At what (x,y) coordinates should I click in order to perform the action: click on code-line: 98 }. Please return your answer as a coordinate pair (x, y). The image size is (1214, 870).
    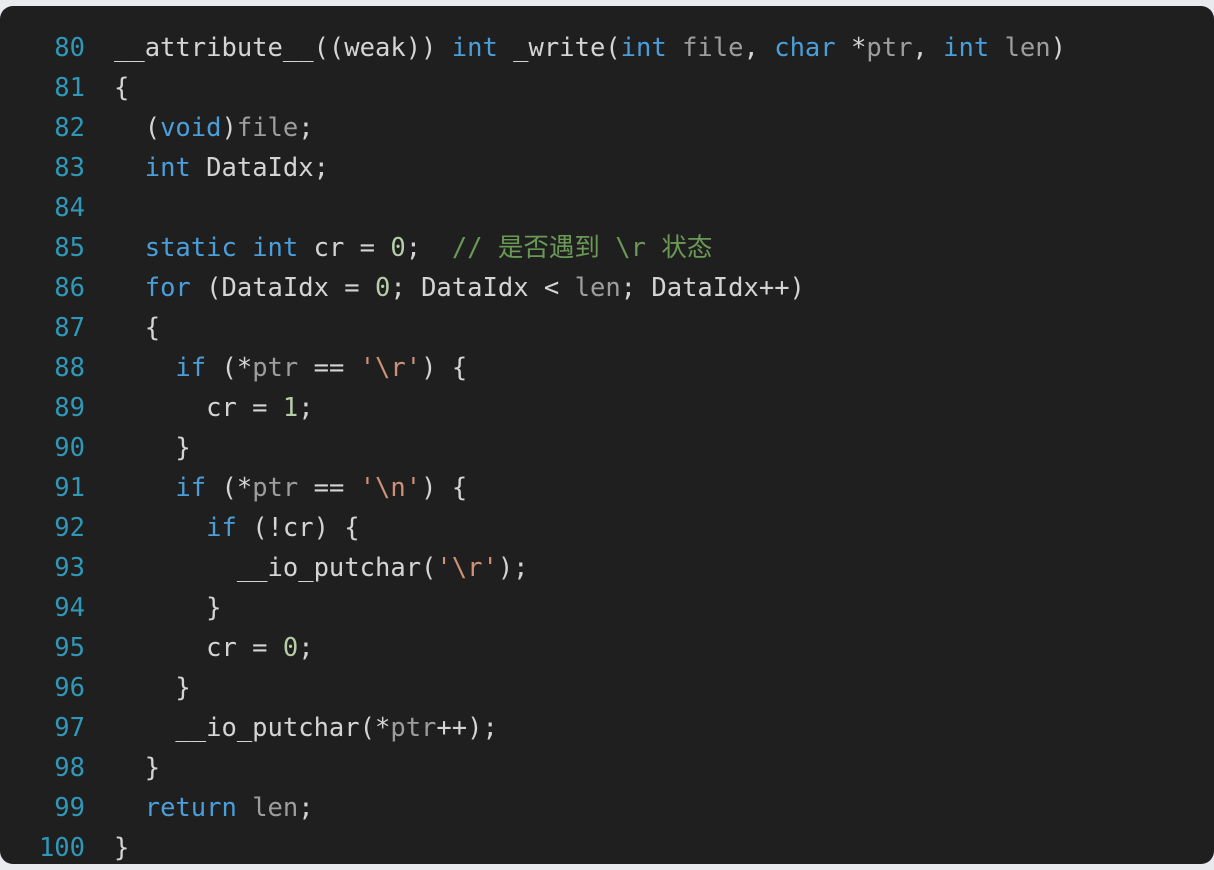
    Looking at the image, I should click on (607, 768).